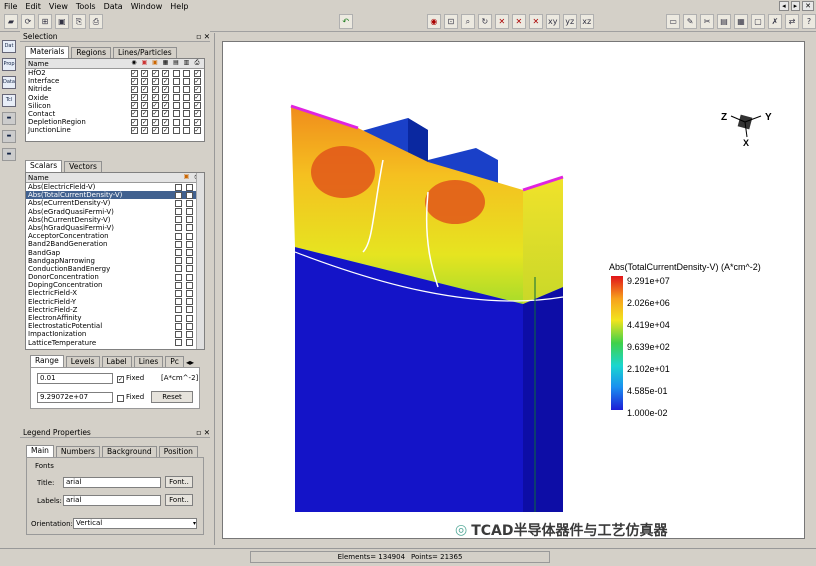 Image resolution: width=816 pixels, height=566 pixels. I want to click on clip-icon: ▥, so click(186, 63).